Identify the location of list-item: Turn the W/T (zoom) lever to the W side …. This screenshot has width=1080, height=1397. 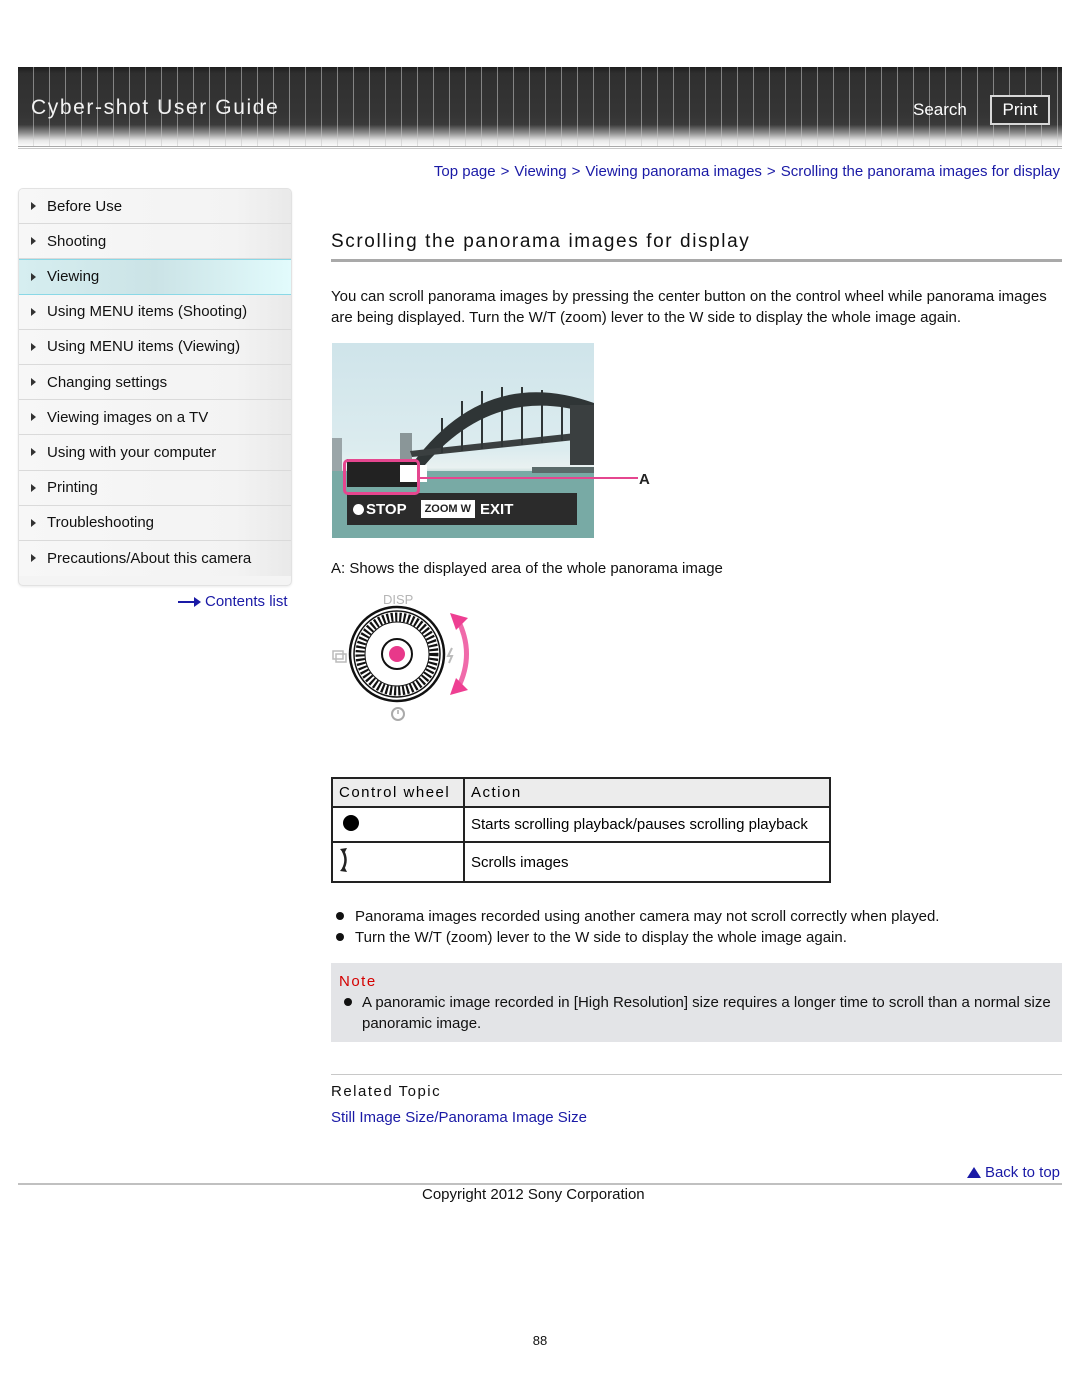
(699, 937).